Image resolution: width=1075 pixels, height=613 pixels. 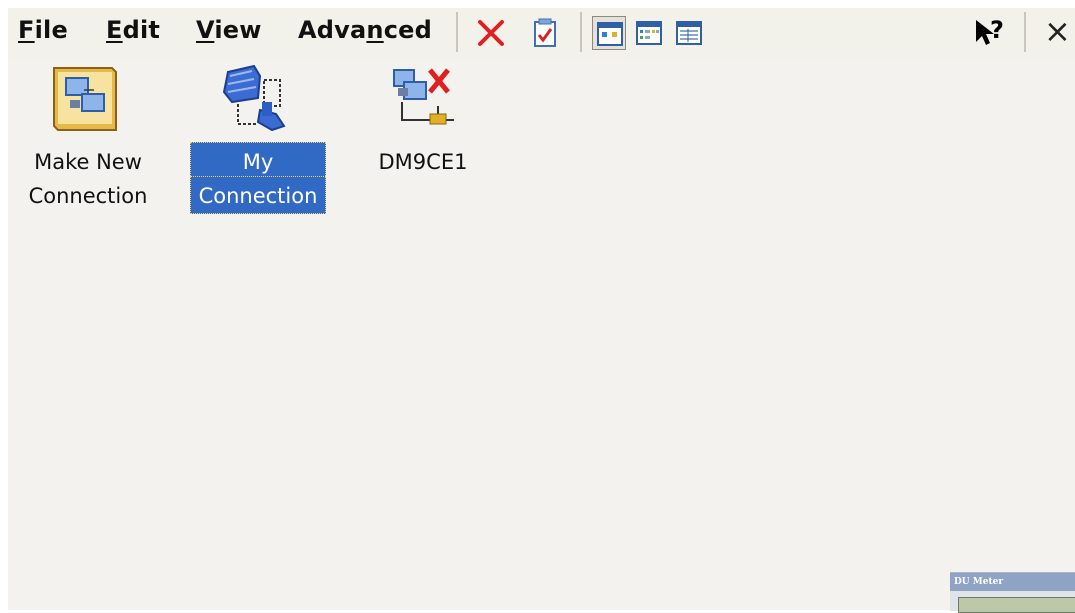 I want to click on menu-file-text-rest: ile, so click(x=51, y=30).